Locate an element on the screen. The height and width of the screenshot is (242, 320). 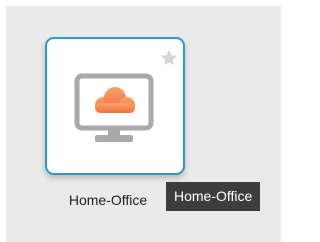
star-icon is located at coordinates (169, 58).